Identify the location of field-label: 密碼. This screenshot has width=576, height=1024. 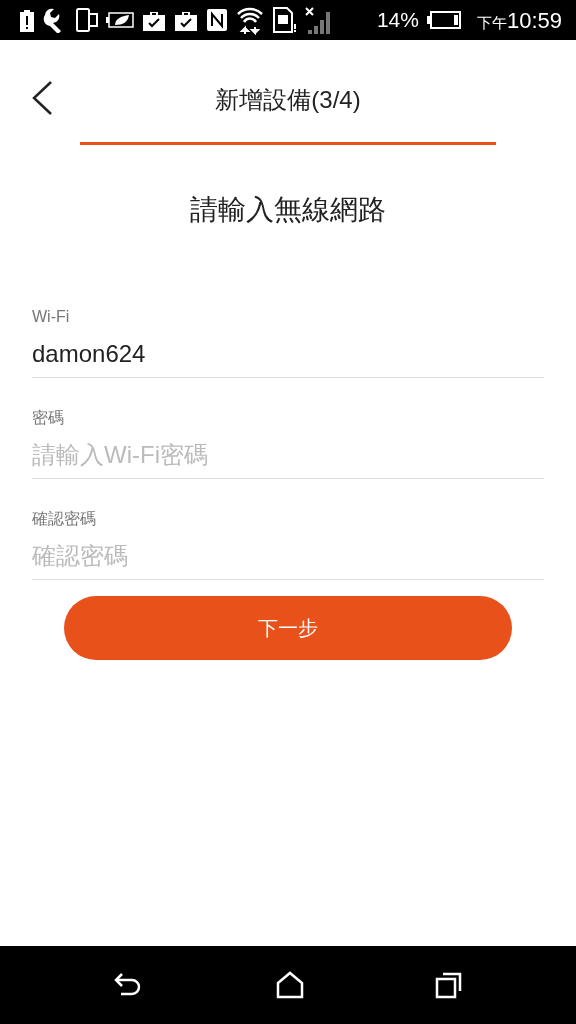
(48, 418).